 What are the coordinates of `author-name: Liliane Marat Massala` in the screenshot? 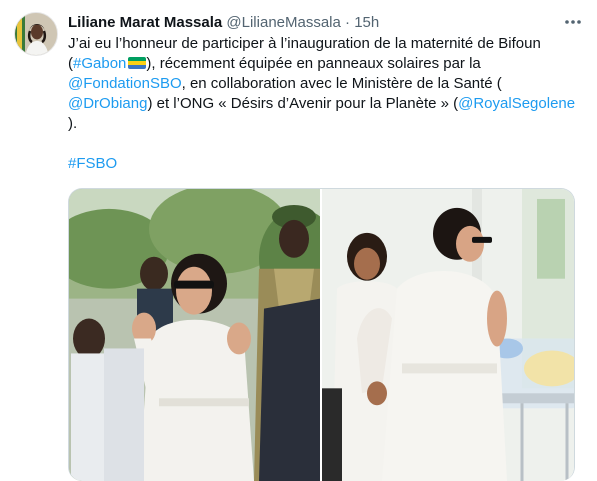 It's located at (145, 22).